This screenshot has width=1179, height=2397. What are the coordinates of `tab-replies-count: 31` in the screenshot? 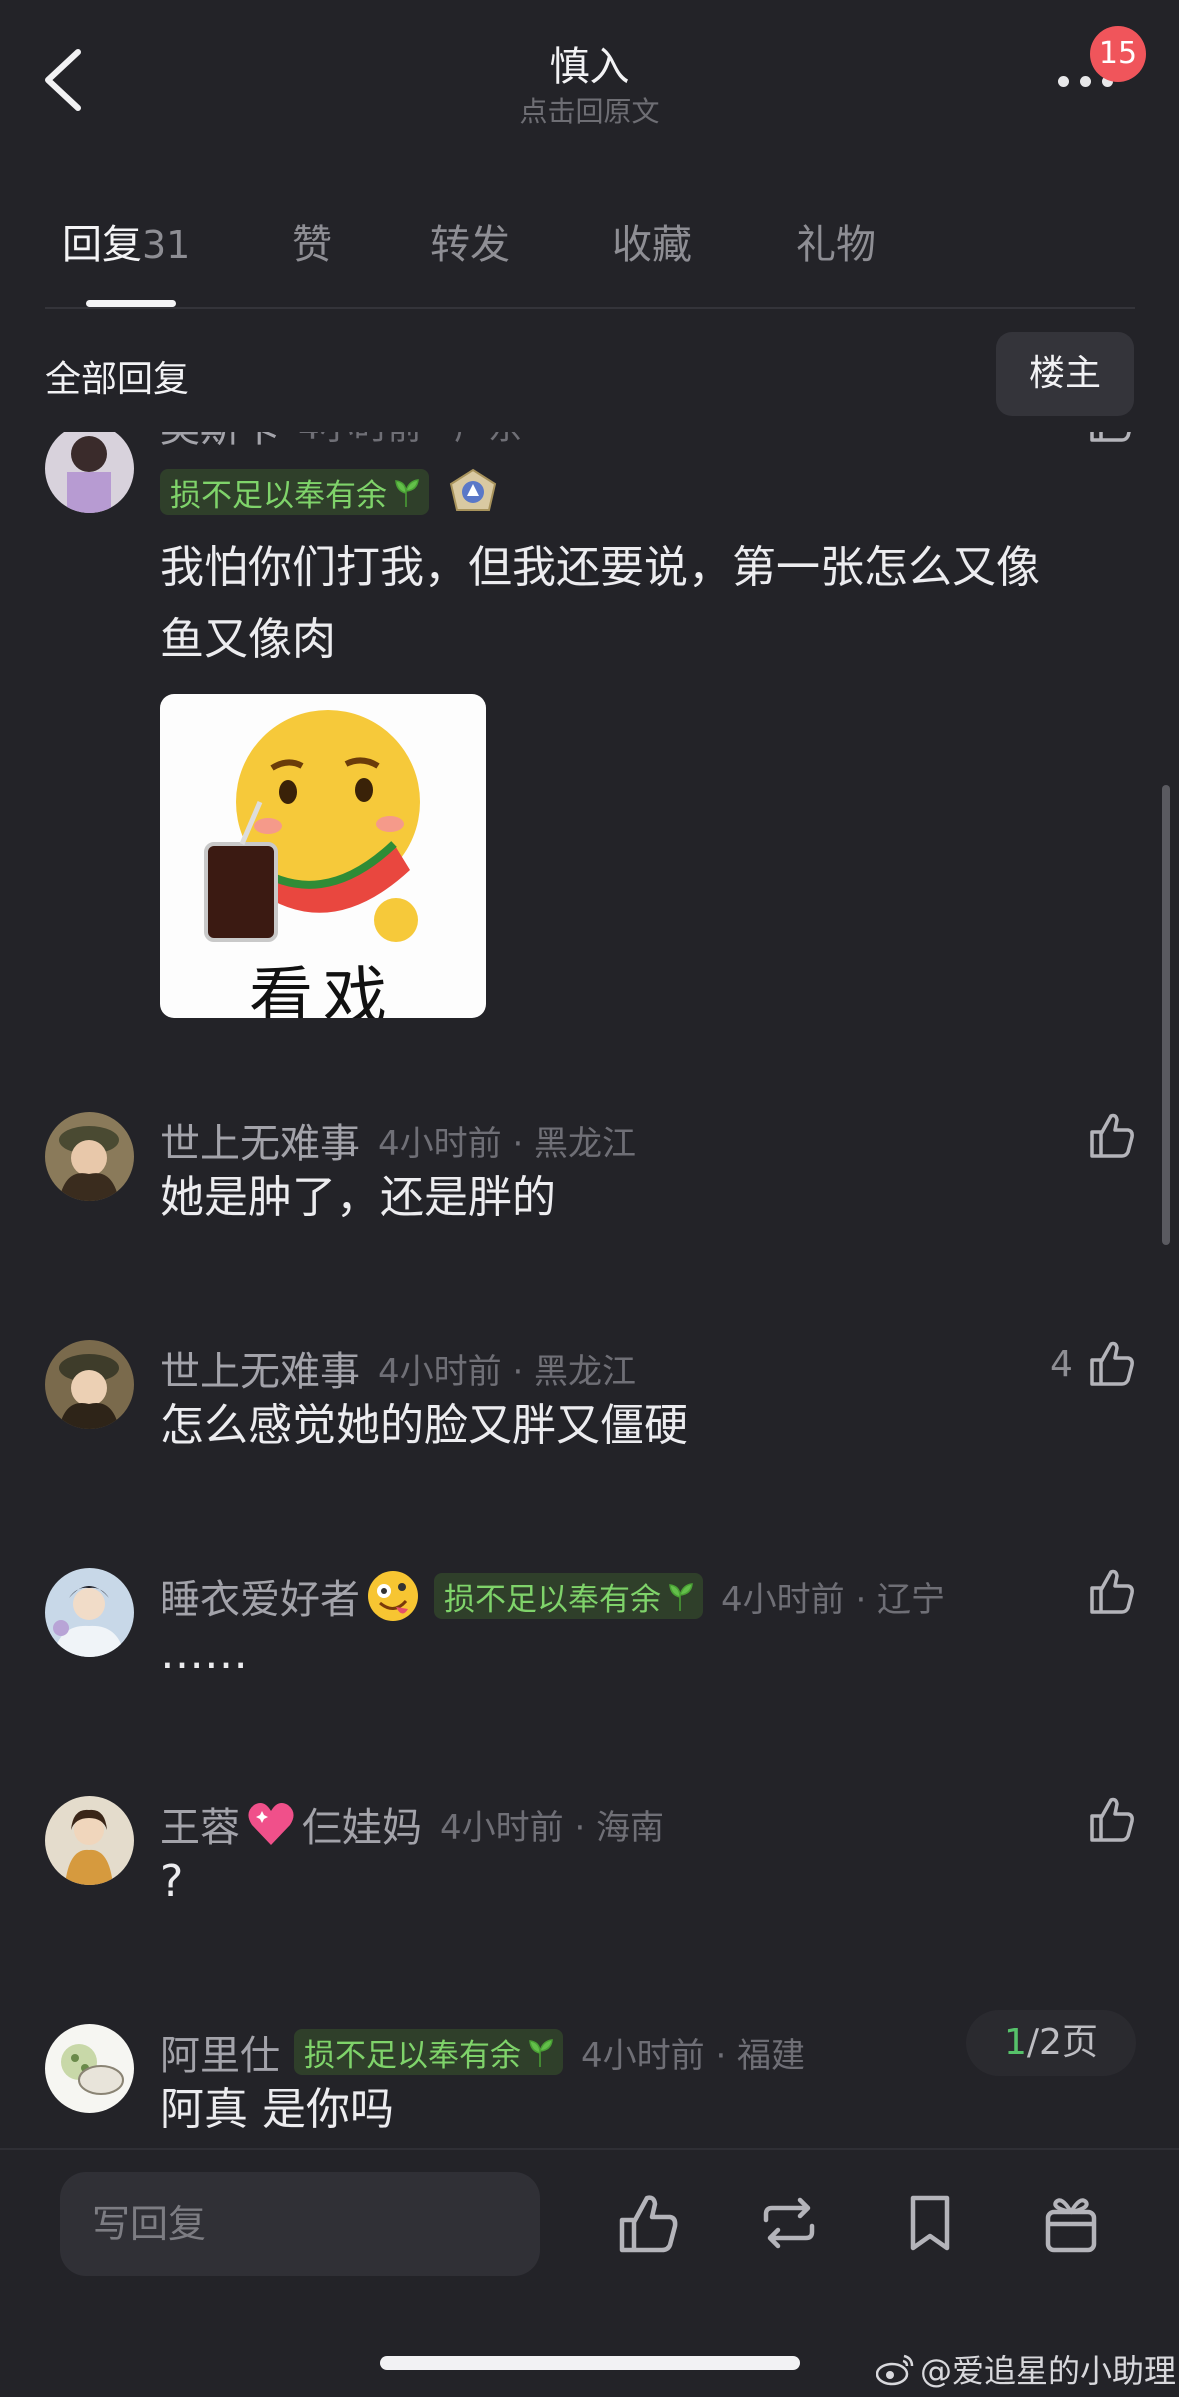 It's located at (166, 245).